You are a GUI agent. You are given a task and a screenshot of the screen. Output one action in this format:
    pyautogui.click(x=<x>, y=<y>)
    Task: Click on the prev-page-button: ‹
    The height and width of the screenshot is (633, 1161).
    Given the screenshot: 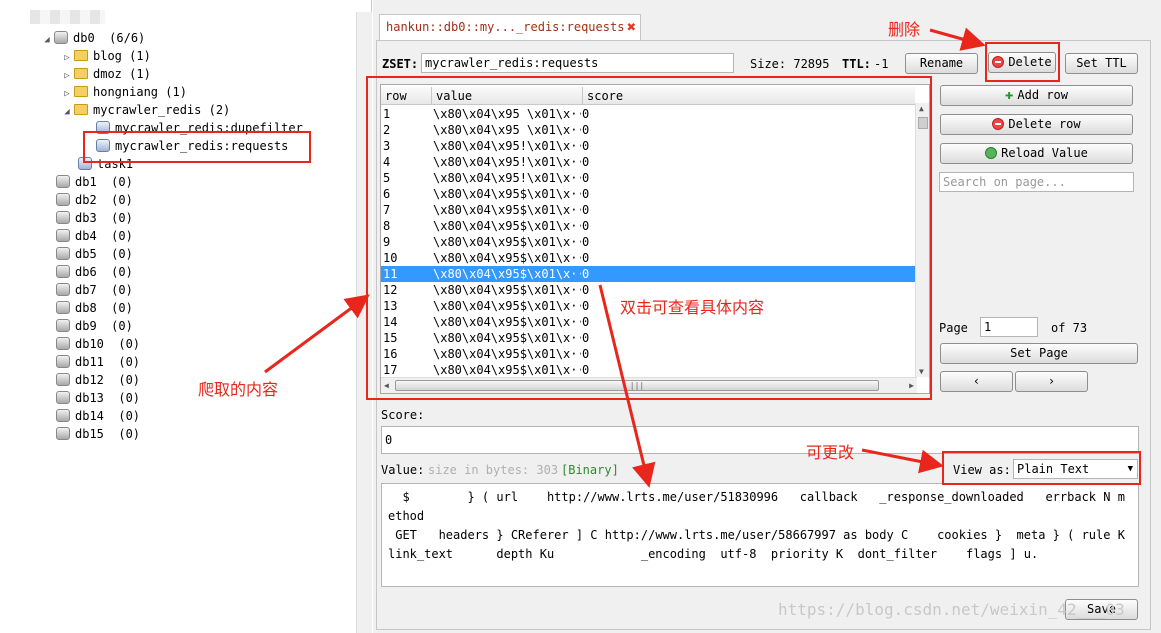 What is the action you would take?
    pyautogui.click(x=976, y=381)
    